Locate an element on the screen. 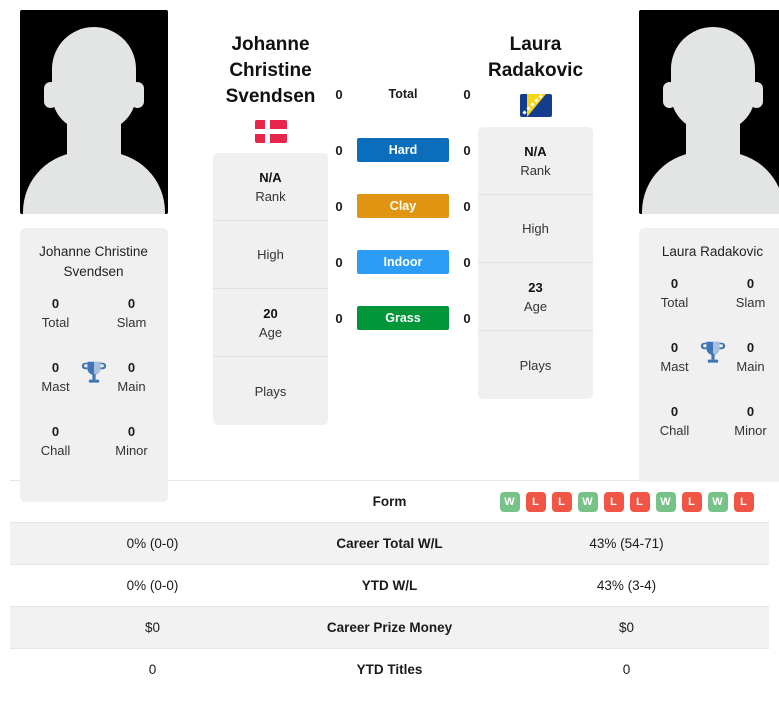 This screenshot has height=719, width=779. left-player-avatar is located at coordinates (93, 112).